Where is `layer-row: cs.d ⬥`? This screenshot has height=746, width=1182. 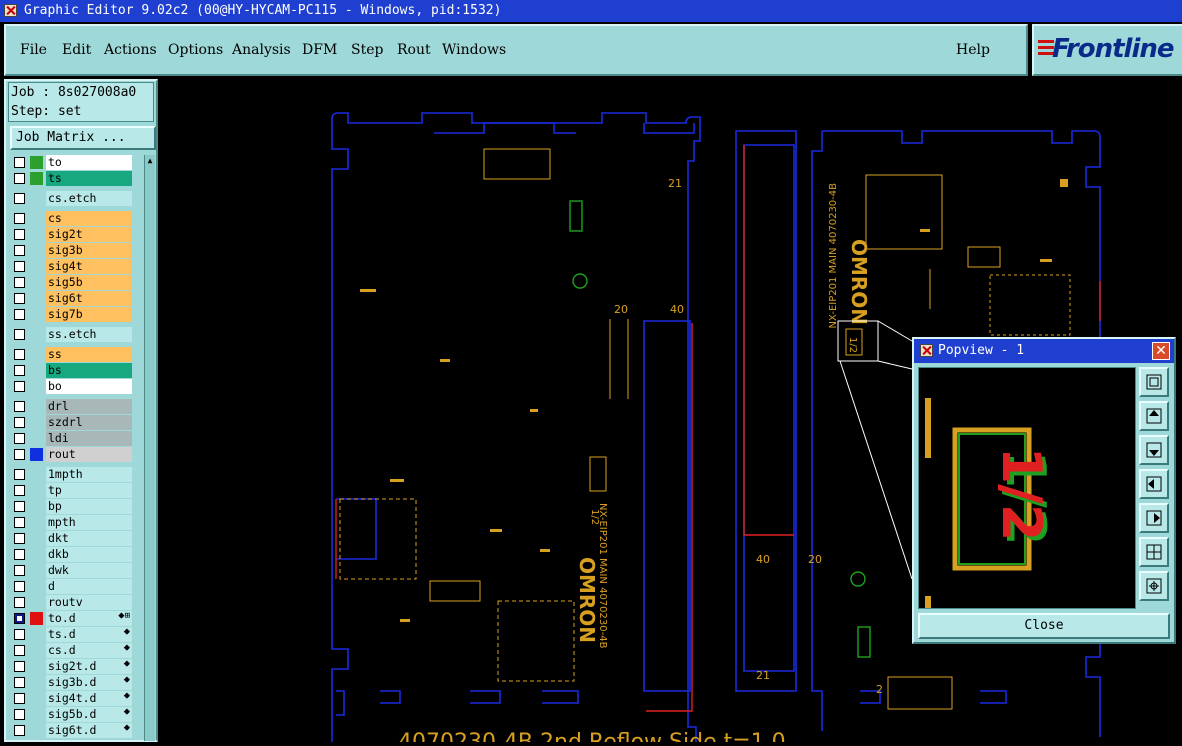 layer-row: cs.d ⬥ is located at coordinates (72, 650).